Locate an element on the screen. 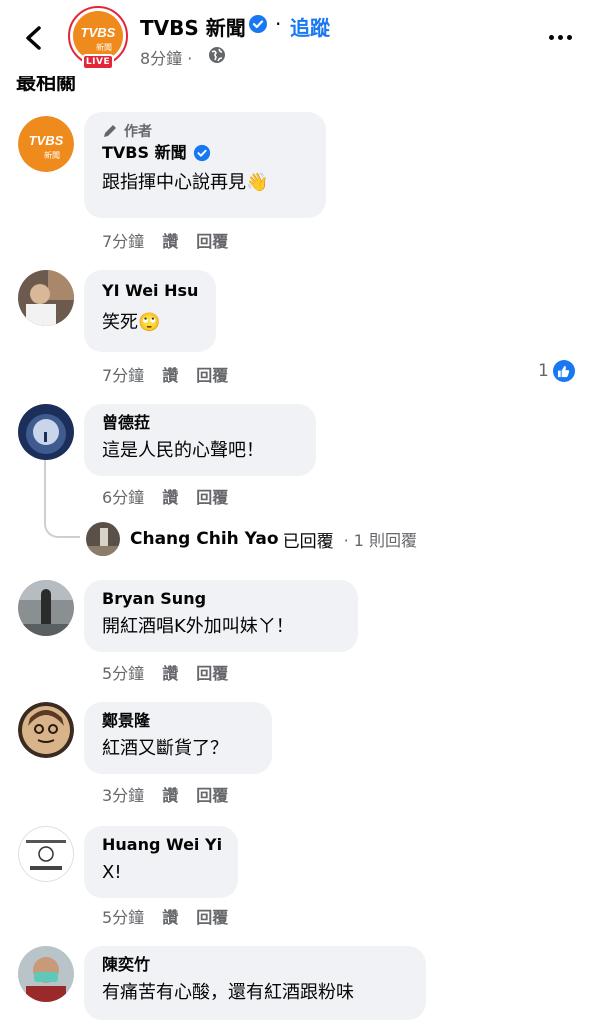 This screenshot has width=596, height=1024. page-name: TVBS 新聞 is located at coordinates (193, 26).